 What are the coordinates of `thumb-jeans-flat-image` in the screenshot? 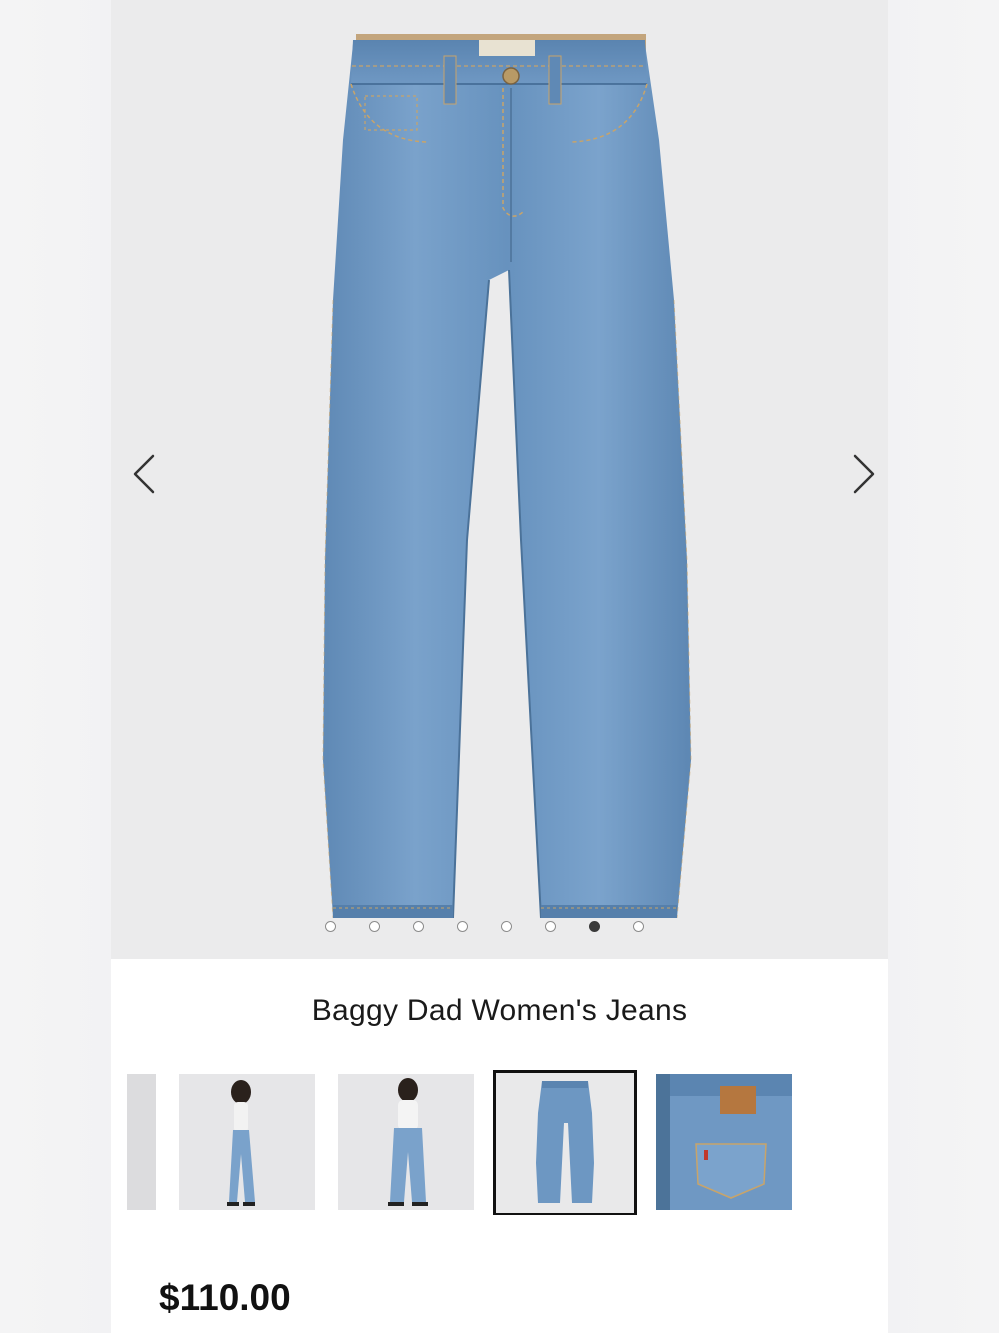 It's located at (565, 1143).